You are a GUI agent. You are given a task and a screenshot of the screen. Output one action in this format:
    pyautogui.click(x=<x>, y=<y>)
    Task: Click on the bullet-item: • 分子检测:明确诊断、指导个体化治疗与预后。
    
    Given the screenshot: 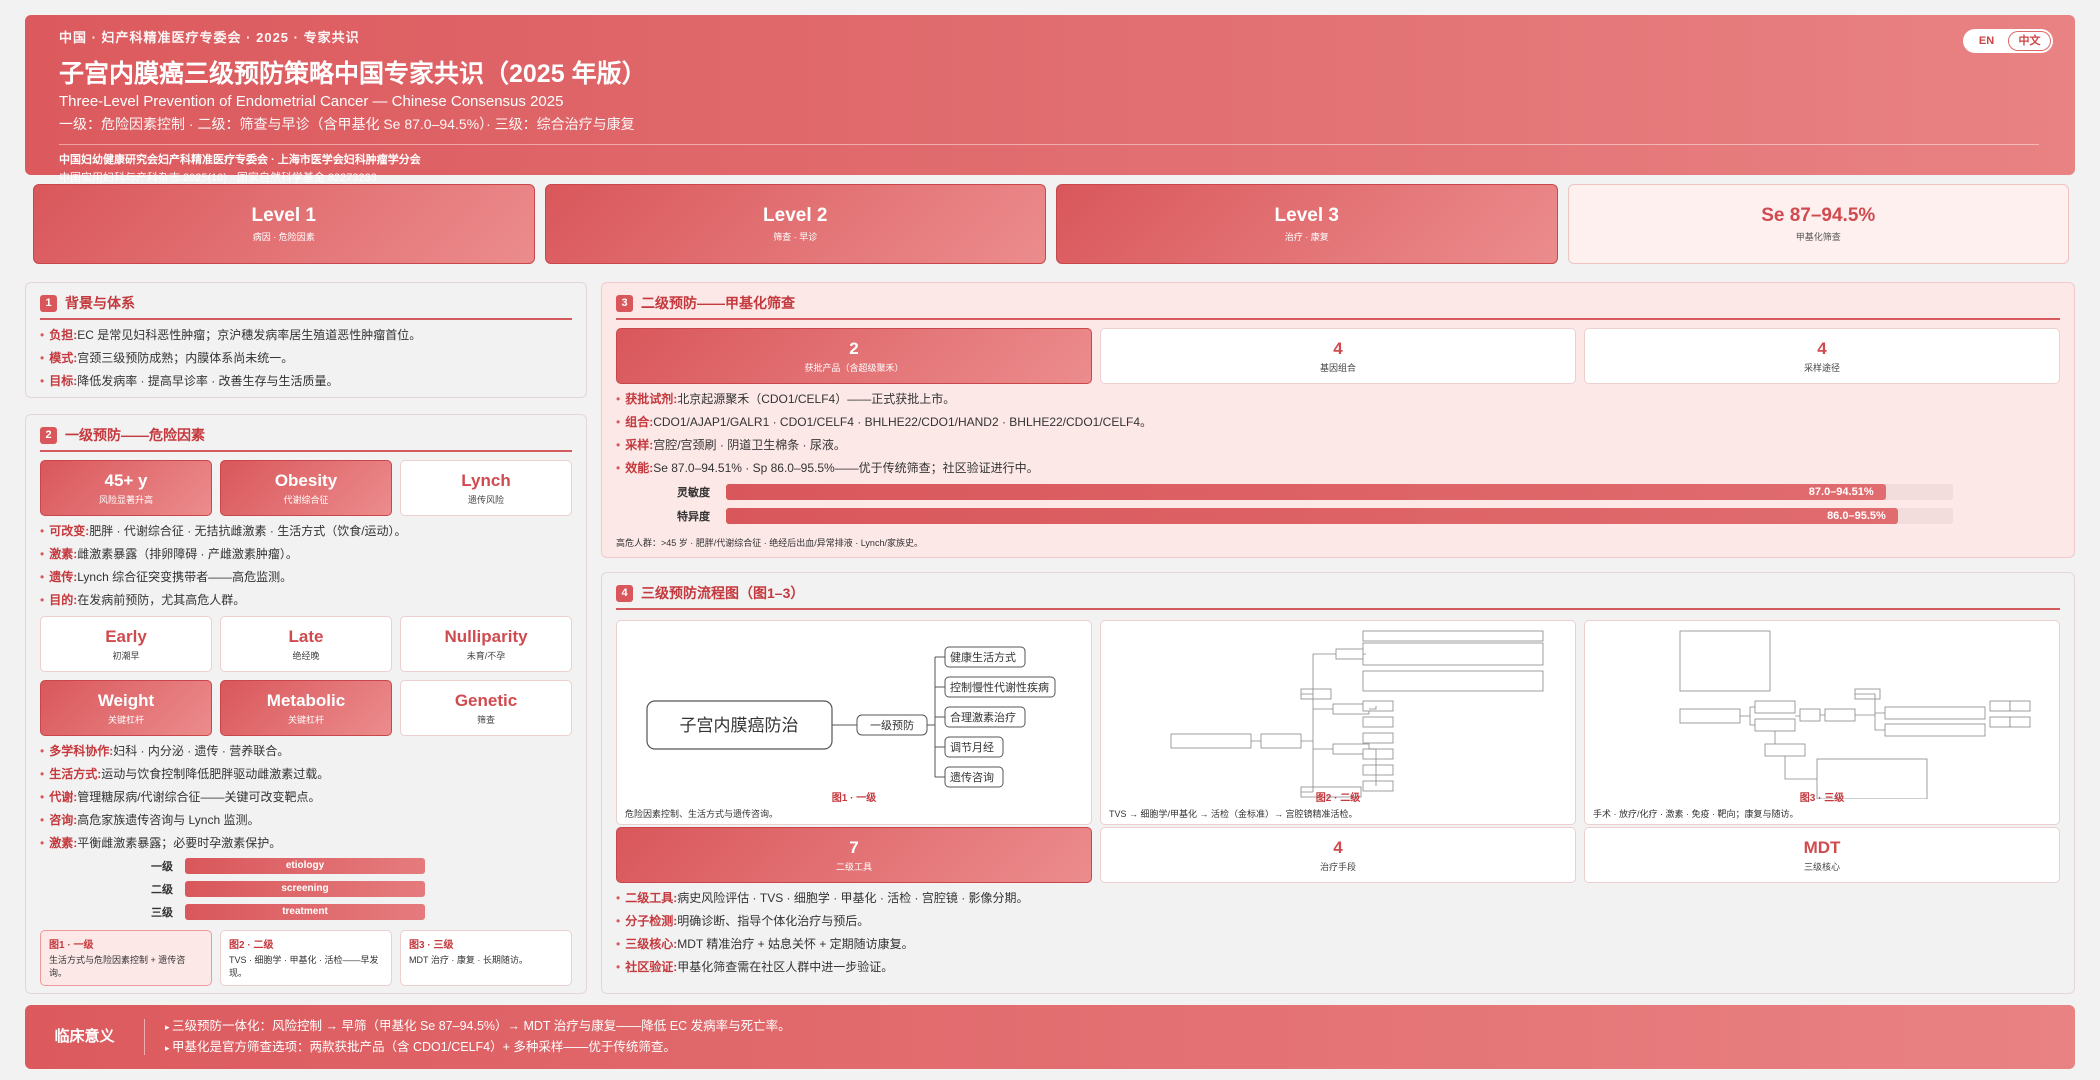 What is the action you would take?
    pyautogui.click(x=743, y=921)
    